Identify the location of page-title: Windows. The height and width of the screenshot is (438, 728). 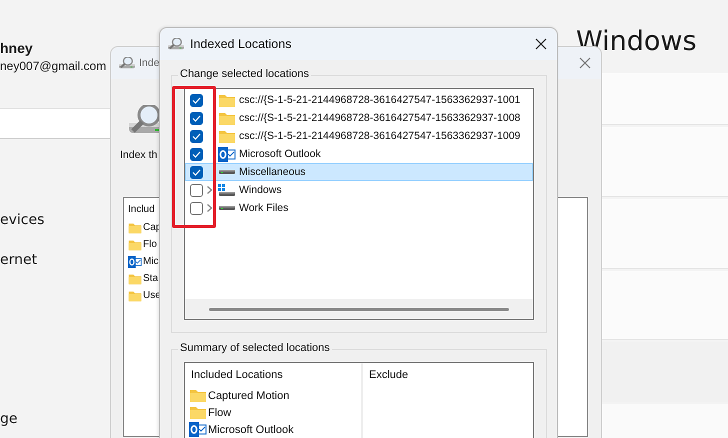
(636, 41).